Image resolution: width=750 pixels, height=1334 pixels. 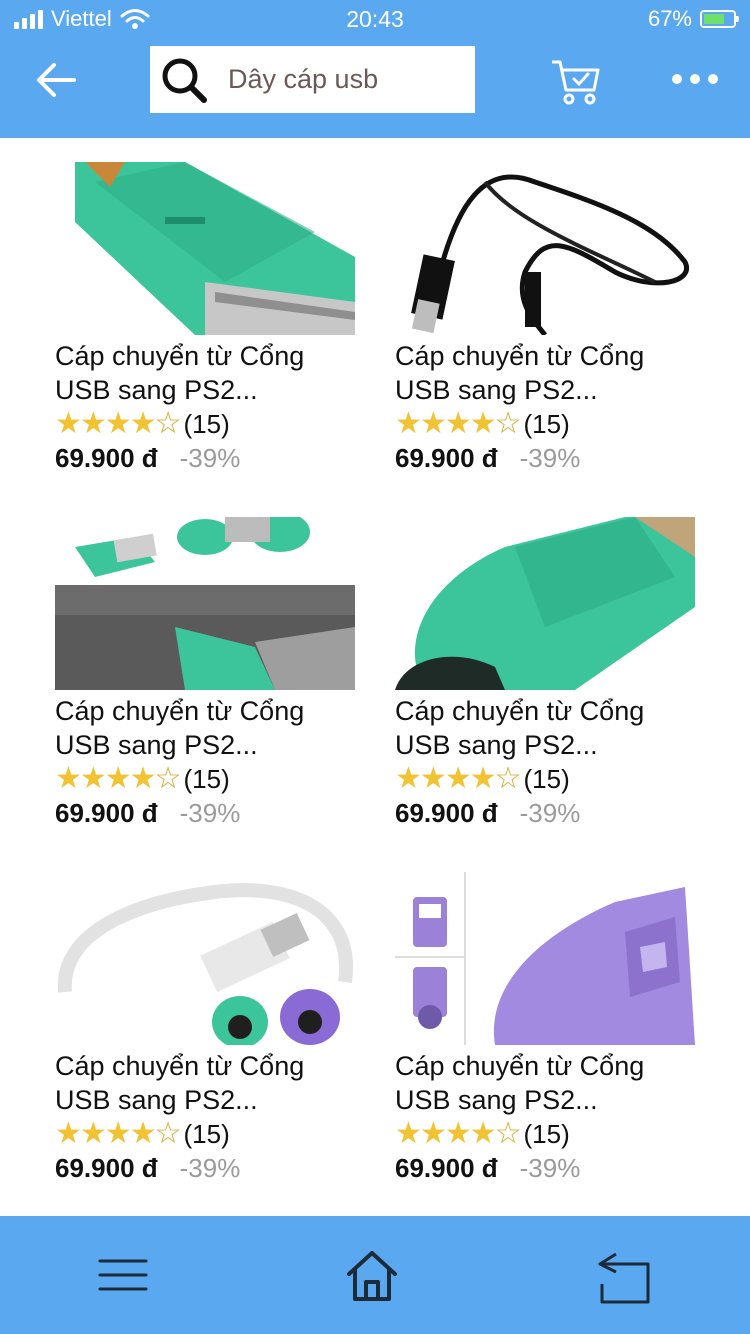 I want to click on status-bar: Viettel 20:43 67%, so click(x=375, y=20).